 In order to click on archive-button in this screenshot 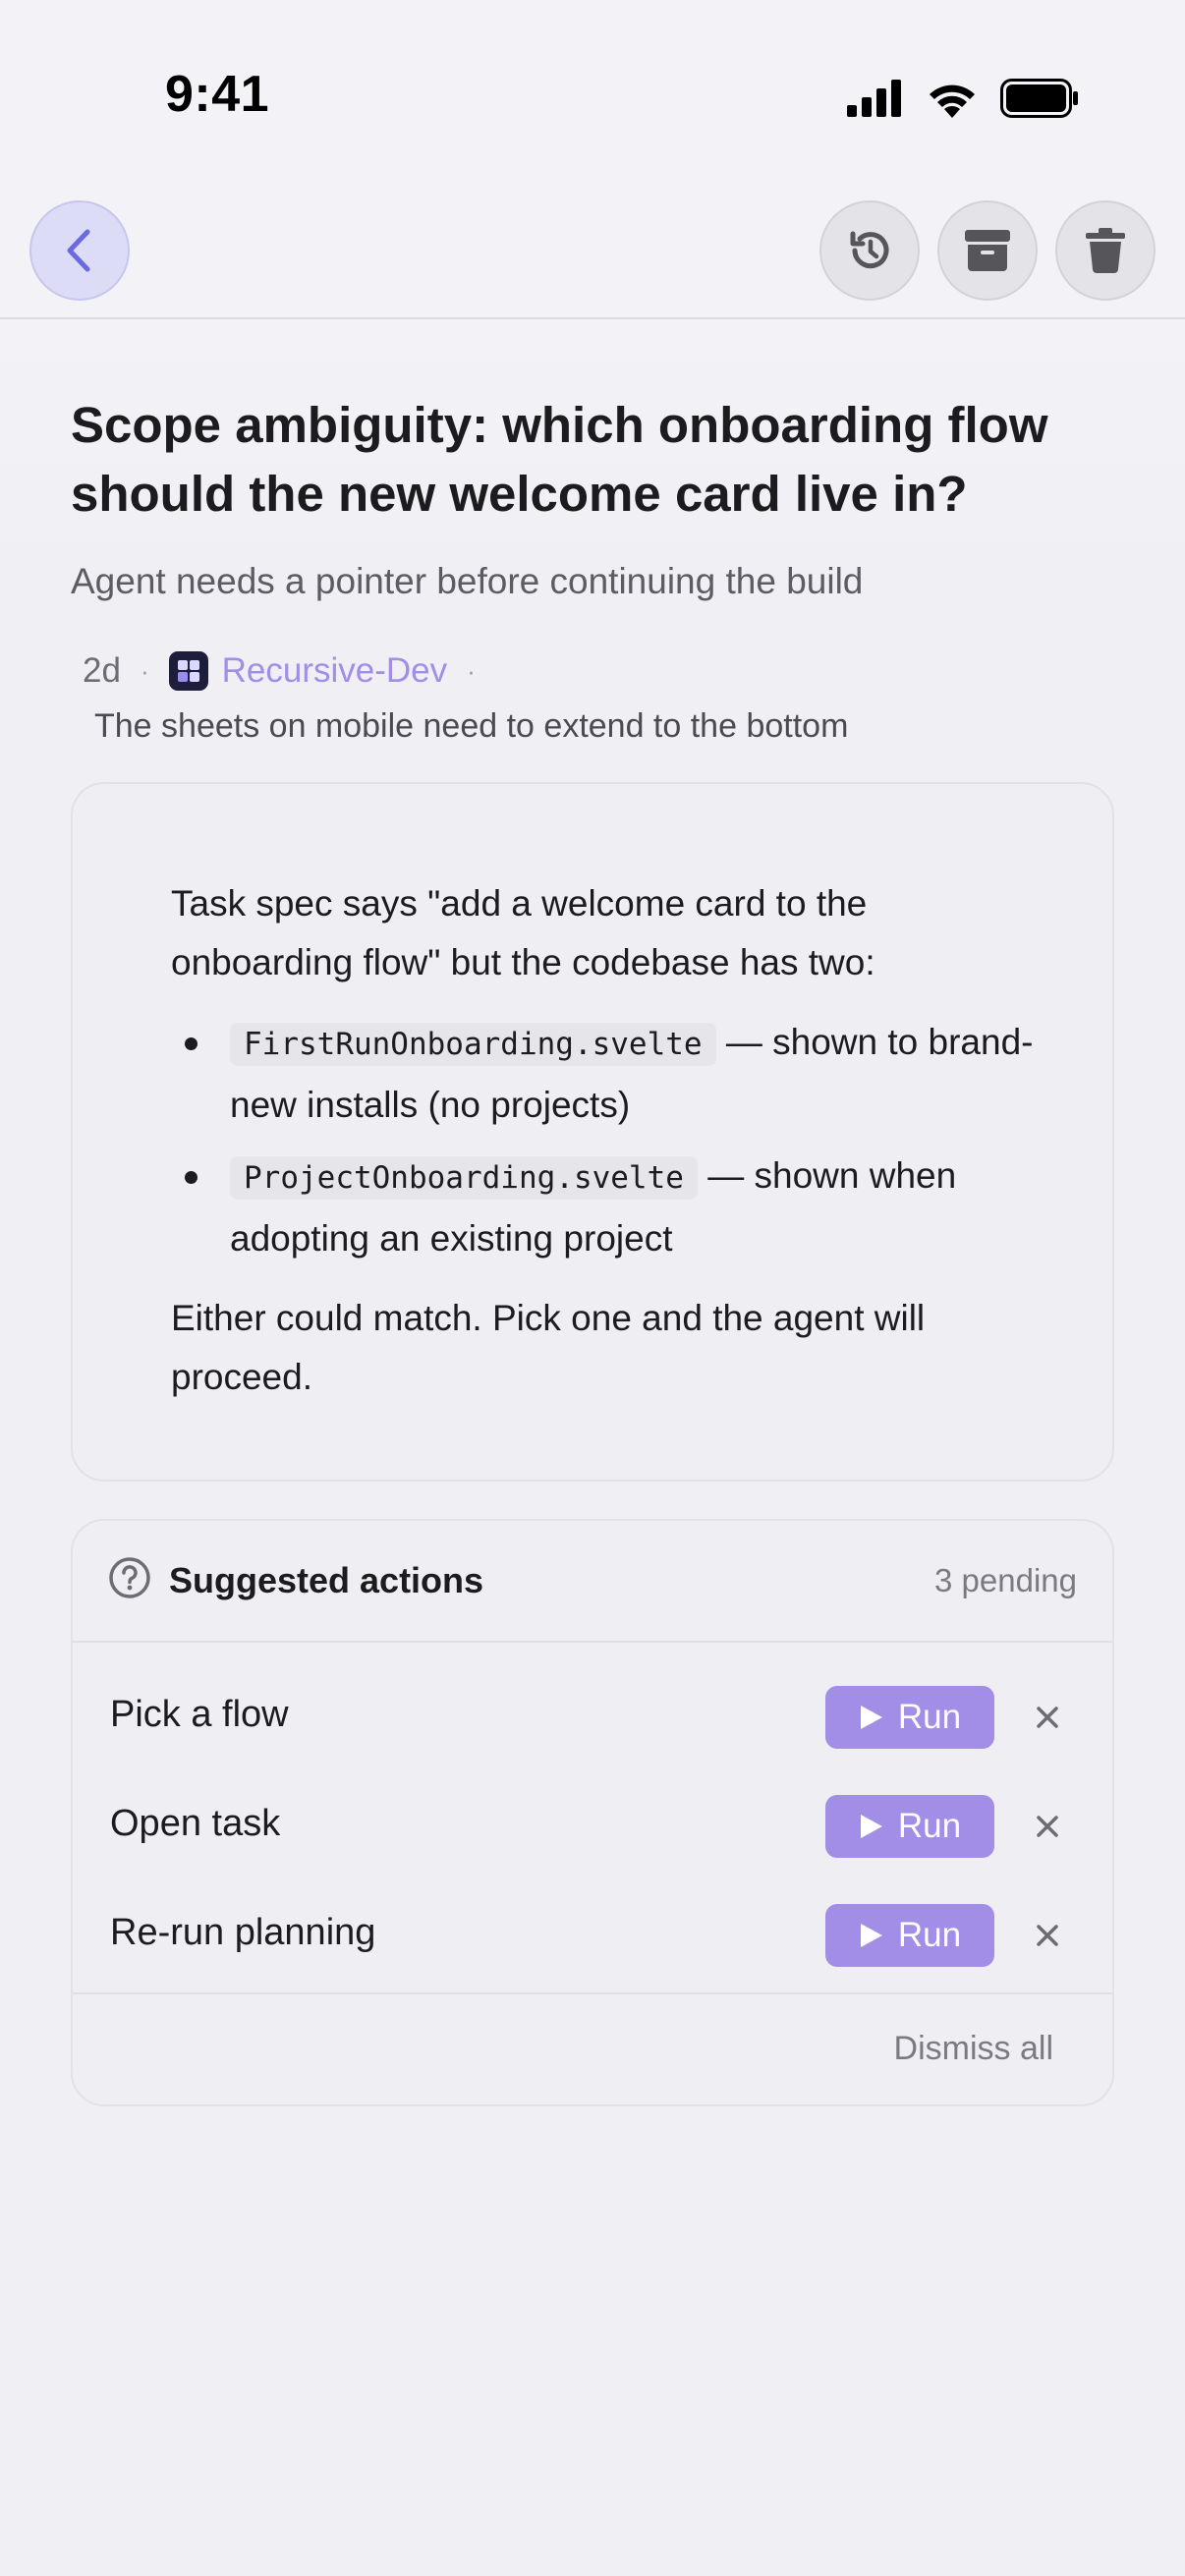, I will do `click(988, 250)`.